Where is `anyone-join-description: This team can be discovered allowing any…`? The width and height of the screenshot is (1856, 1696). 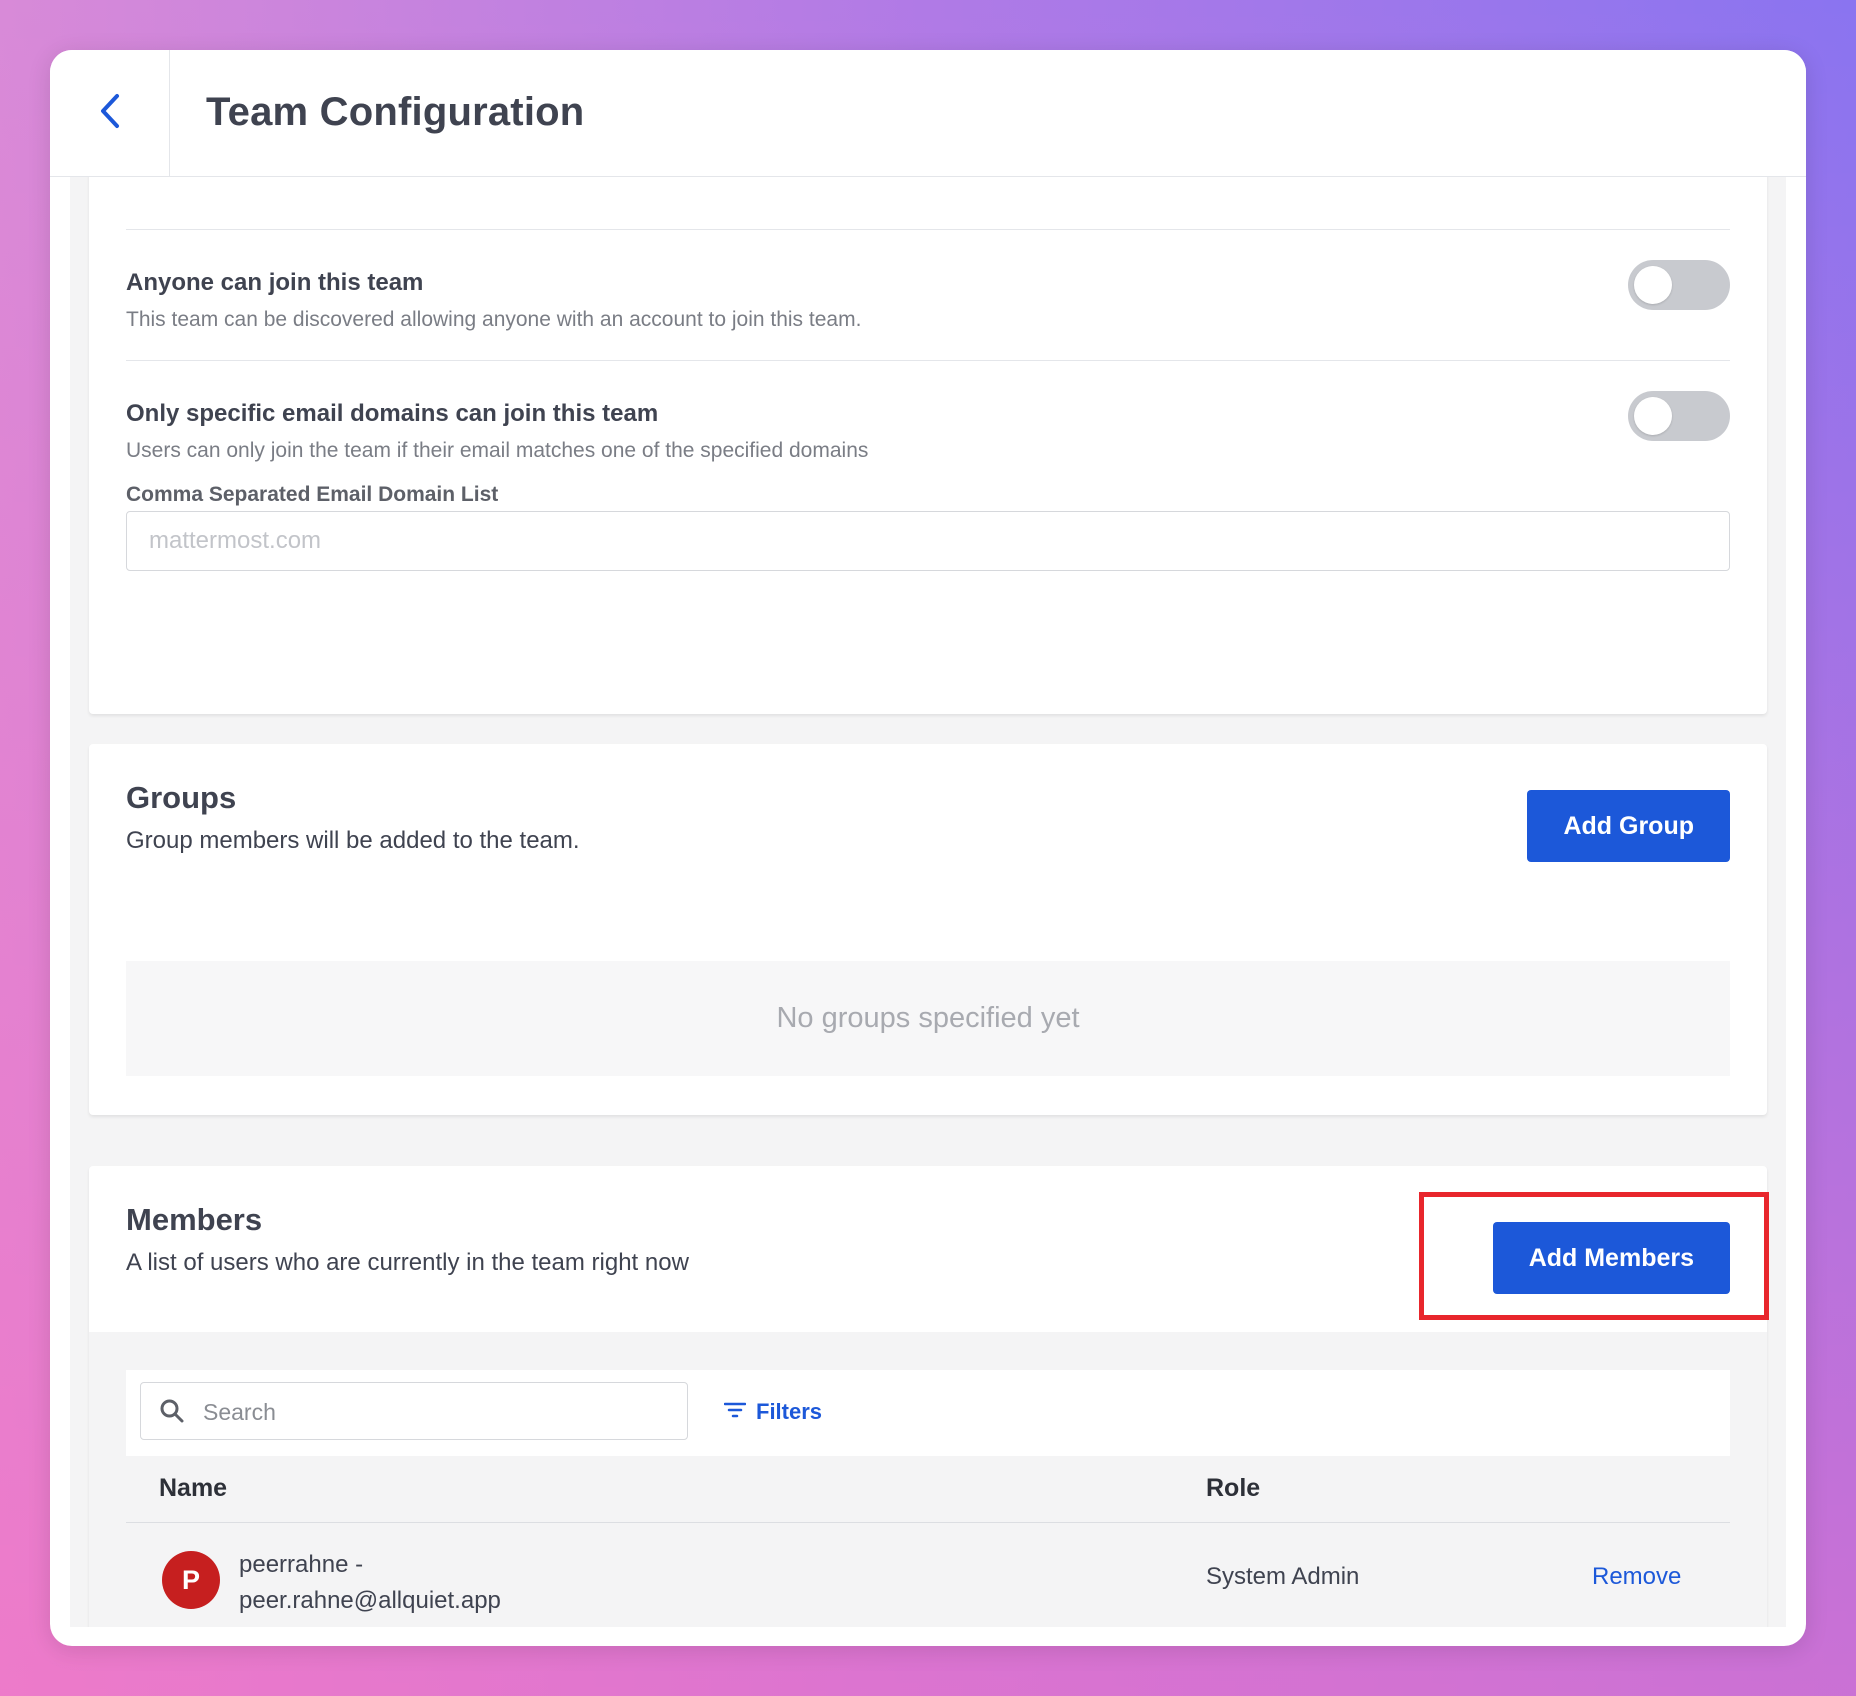 anyone-join-description: This team can be discovered allowing any… is located at coordinates (494, 319).